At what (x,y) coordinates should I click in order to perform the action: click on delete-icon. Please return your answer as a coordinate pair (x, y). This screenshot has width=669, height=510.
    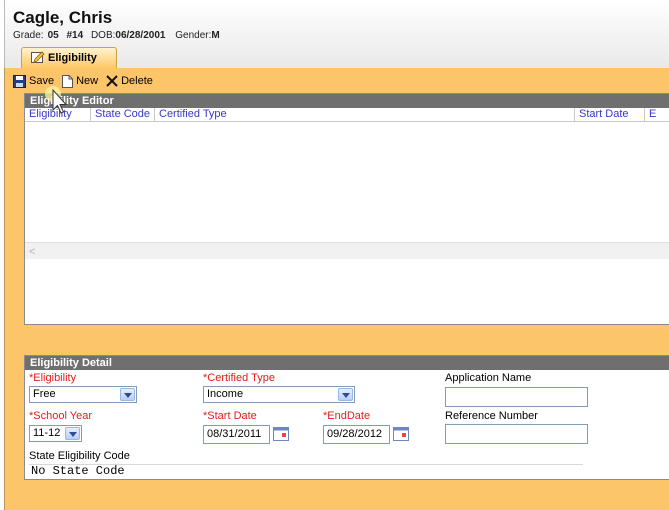
    Looking at the image, I should click on (112, 81).